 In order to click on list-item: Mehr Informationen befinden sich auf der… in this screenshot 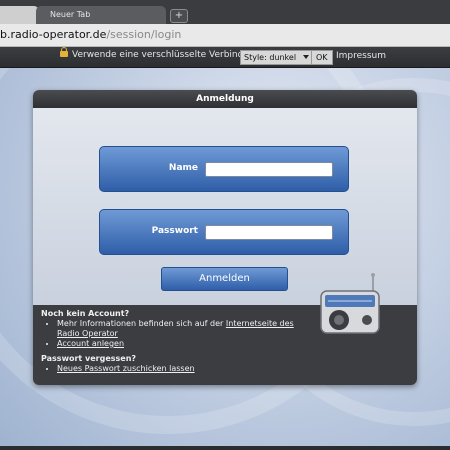, I will do `click(187, 329)`.